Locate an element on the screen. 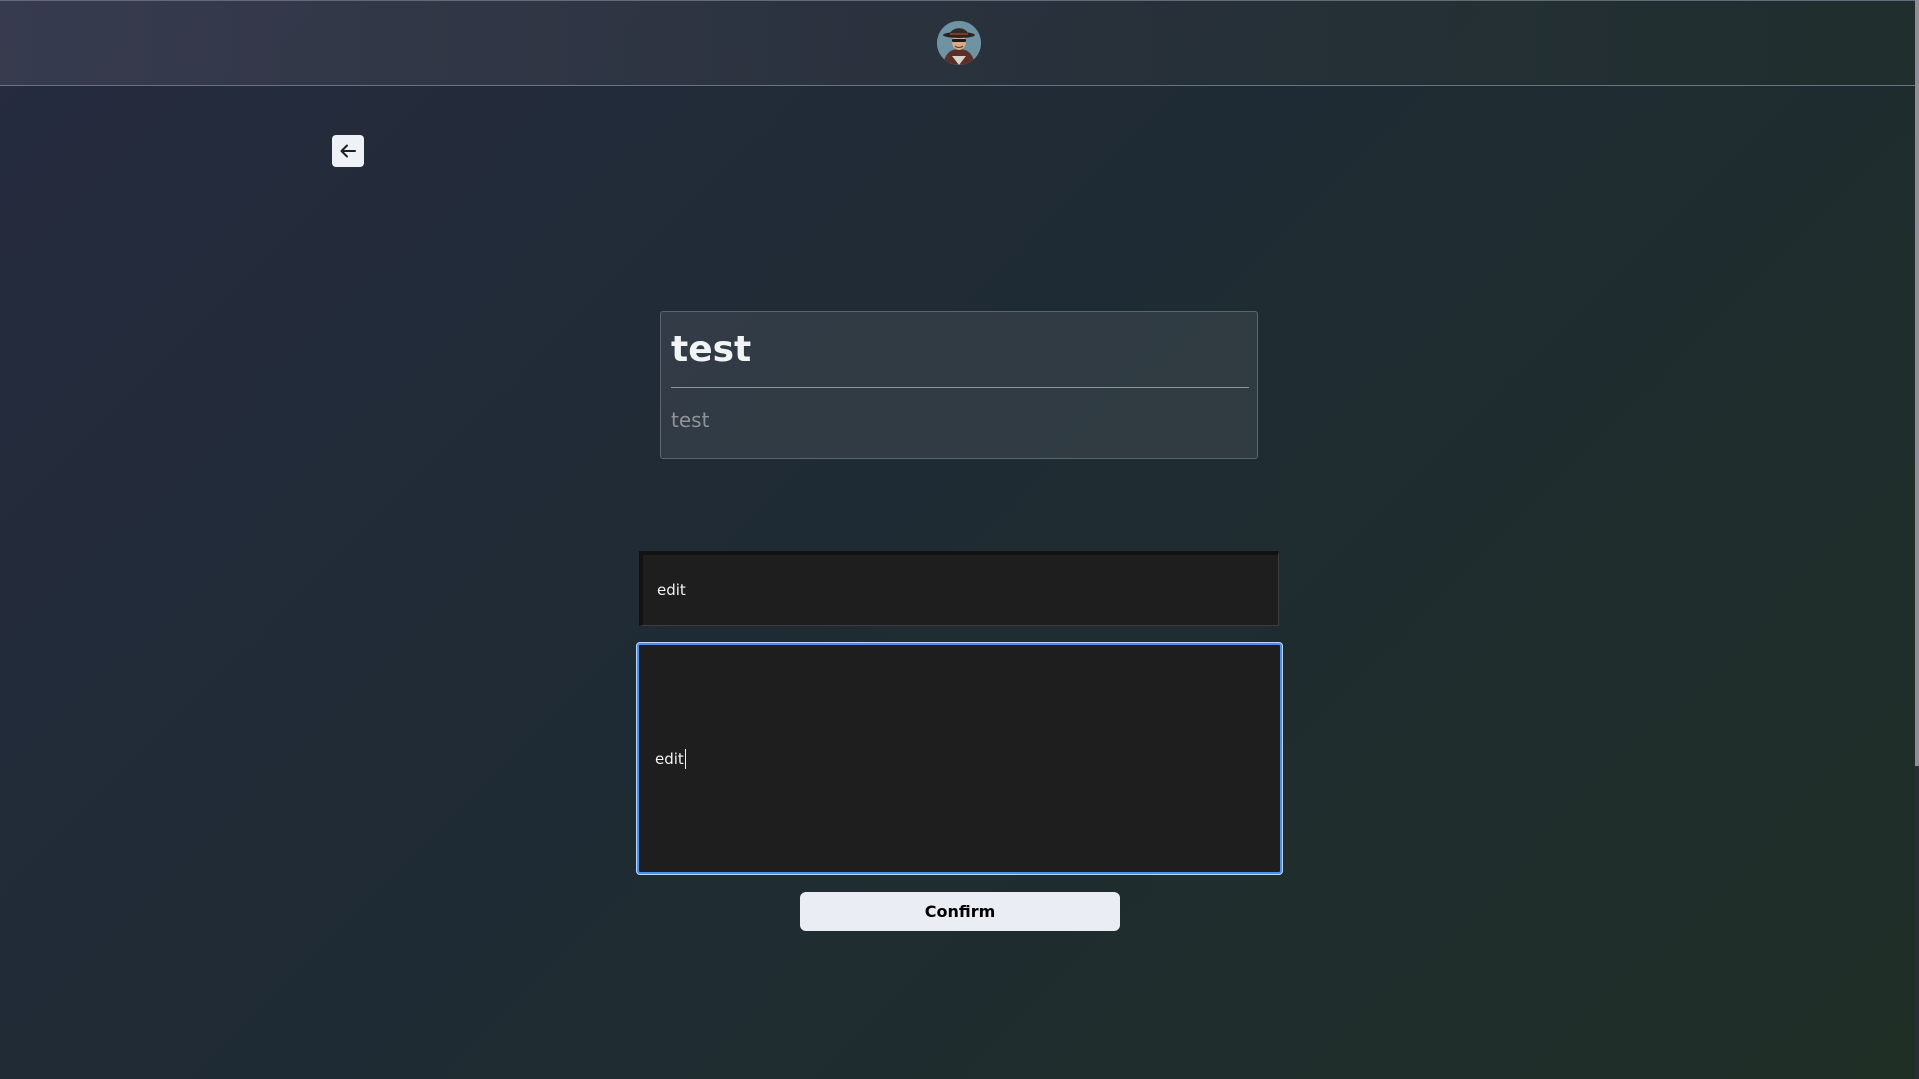  back-button is located at coordinates (348, 151).